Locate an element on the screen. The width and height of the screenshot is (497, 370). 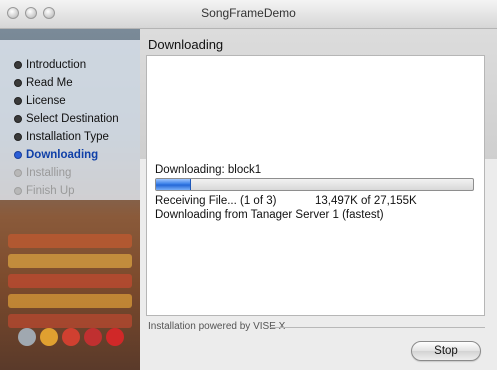
receiving-file-text: Receiving File... (1 of 3) is located at coordinates (216, 201).